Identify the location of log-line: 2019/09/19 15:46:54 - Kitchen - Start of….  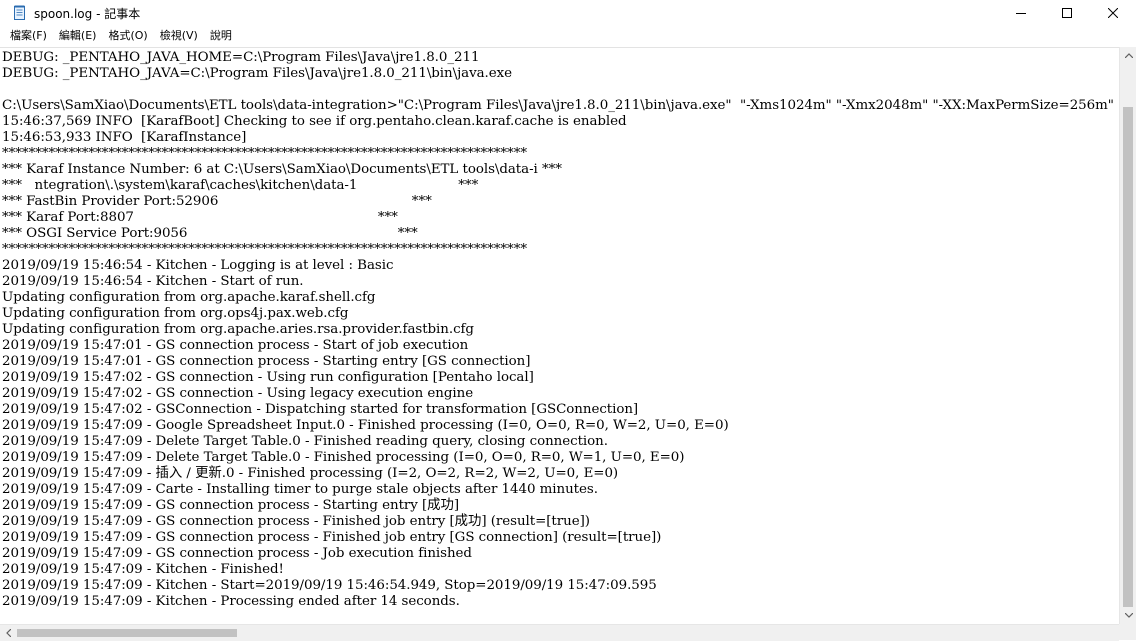
(153, 281).